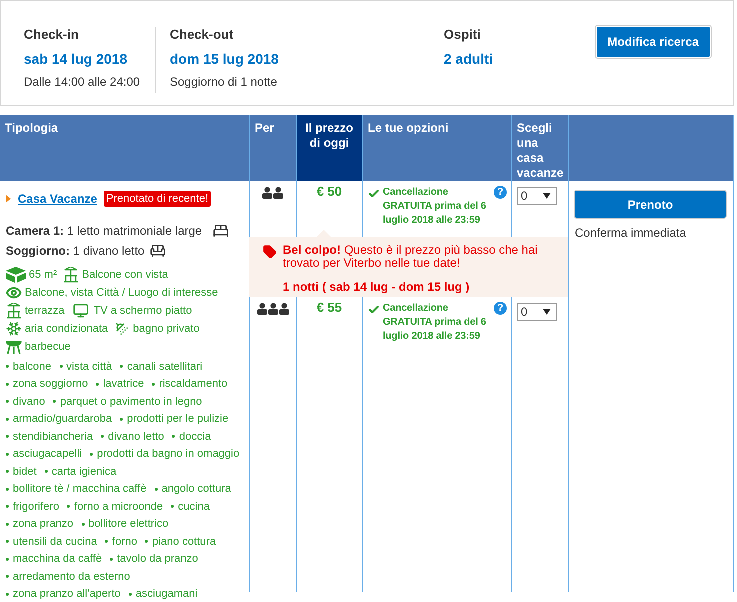  Describe the element at coordinates (128, 524) in the screenshot. I see `amenity-label: bollitore elettrico` at that location.